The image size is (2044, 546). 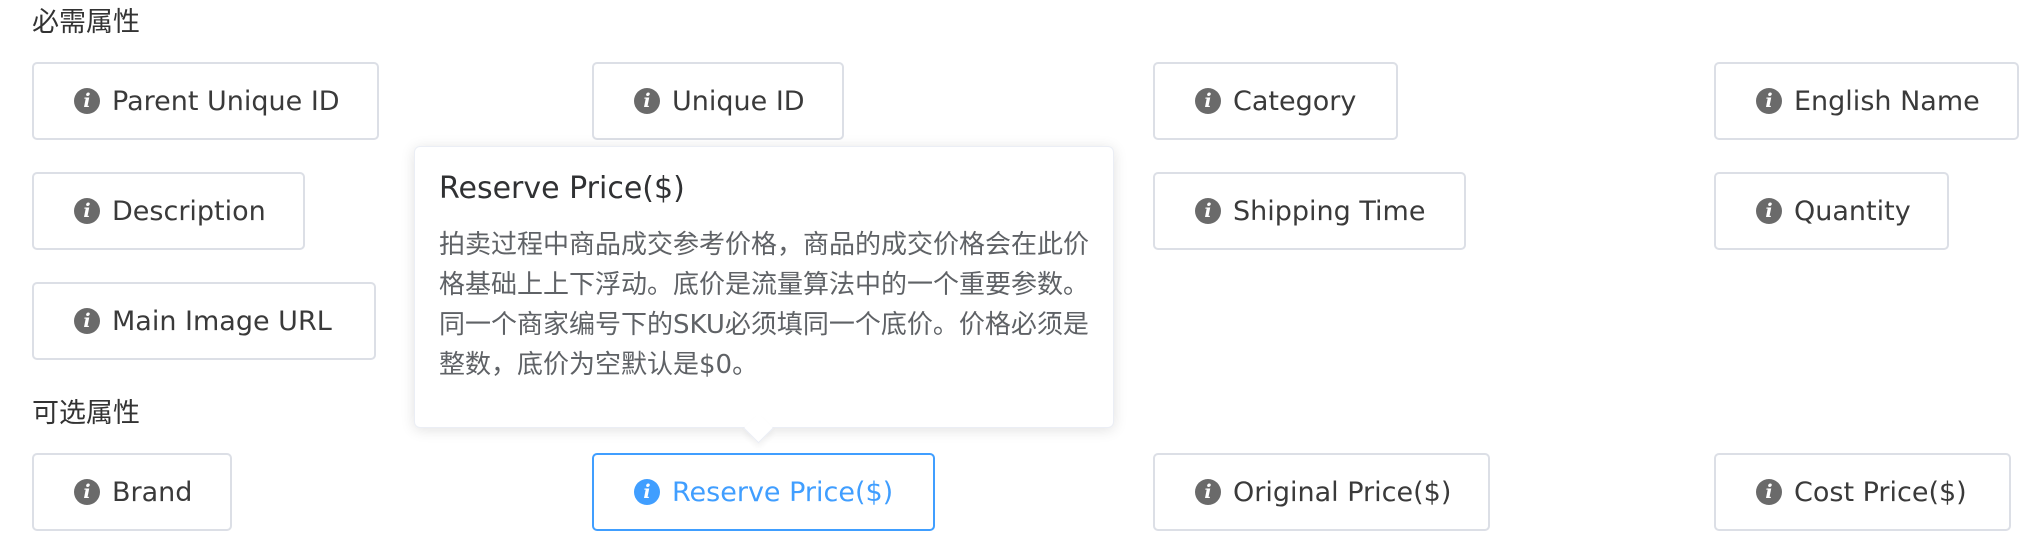 I want to click on popover-title: Reserve Price($), so click(x=562, y=188).